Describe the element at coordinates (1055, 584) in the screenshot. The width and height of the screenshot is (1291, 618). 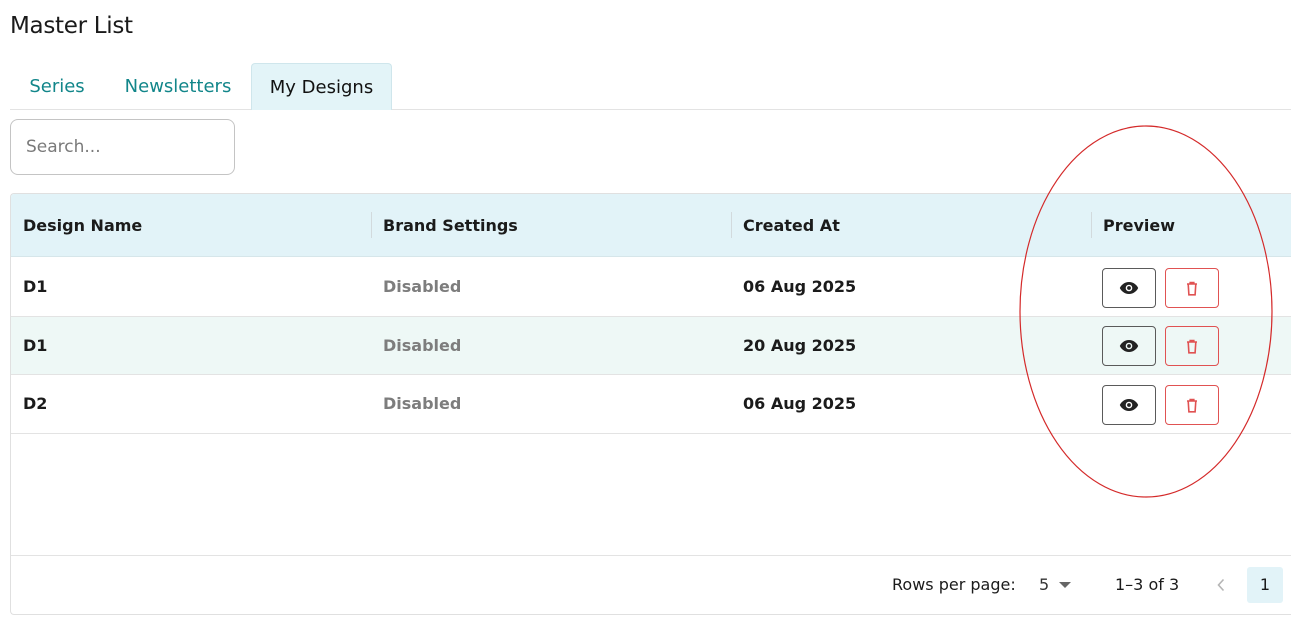
I see `rows-per-page-select: 5` at that location.